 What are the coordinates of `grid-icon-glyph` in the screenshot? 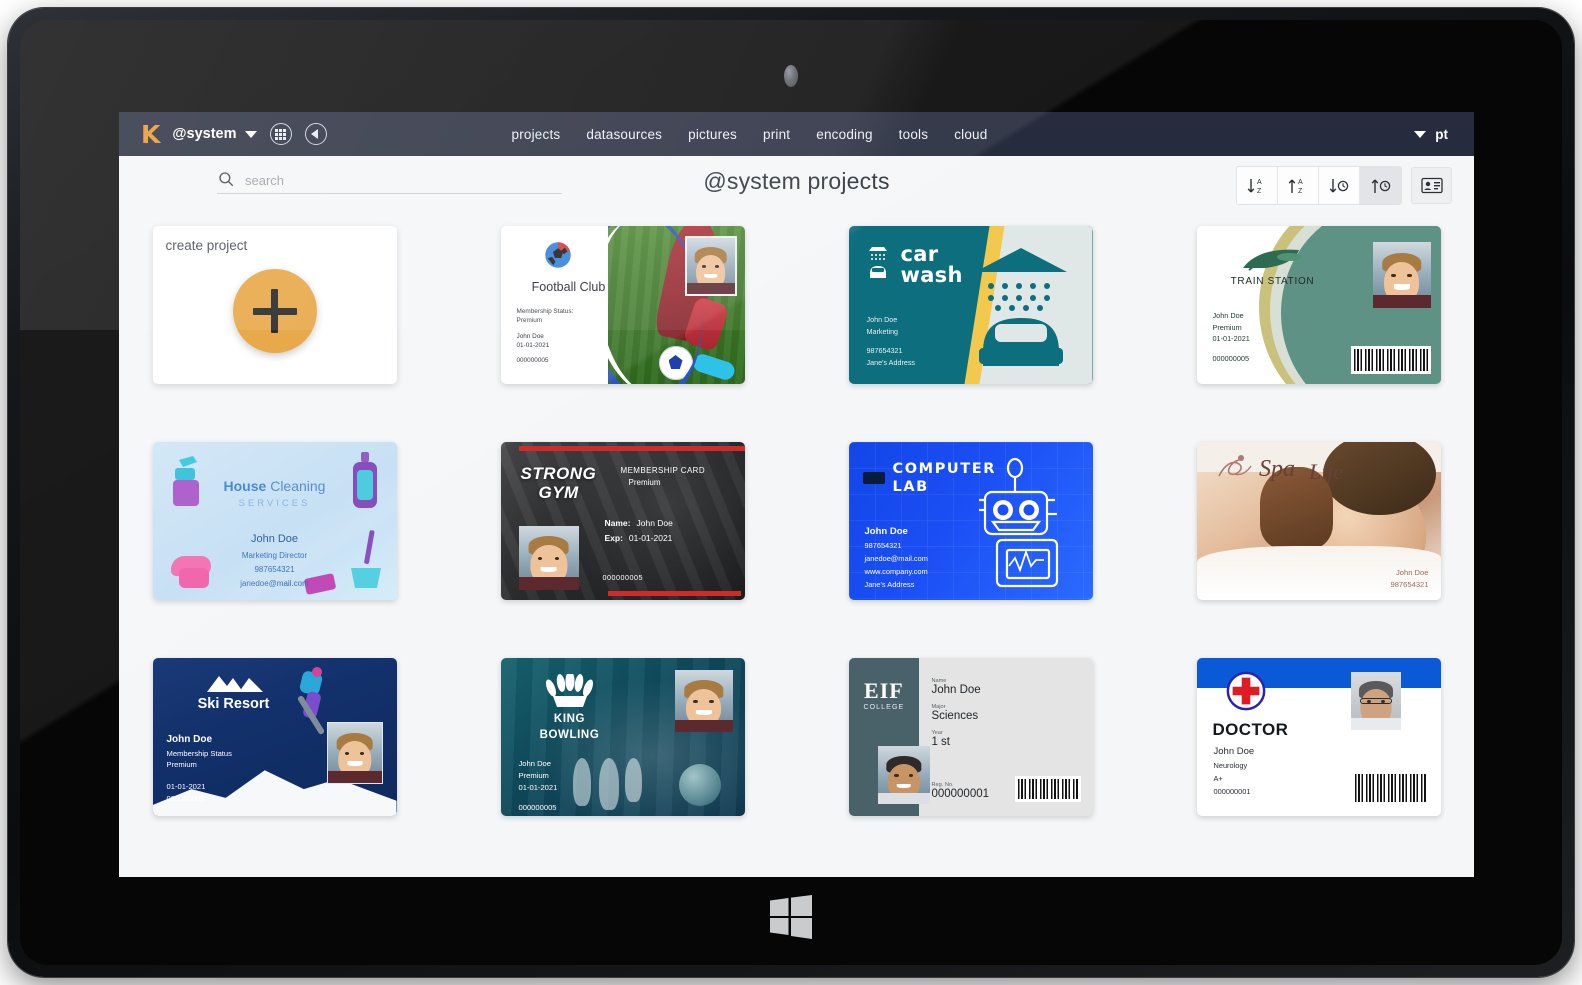 It's located at (280, 134).